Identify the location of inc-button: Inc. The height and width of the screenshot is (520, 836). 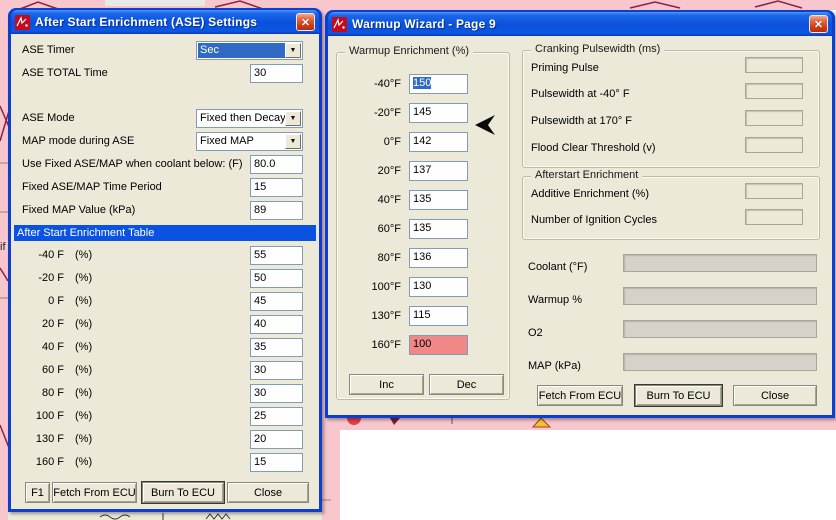
(386, 384).